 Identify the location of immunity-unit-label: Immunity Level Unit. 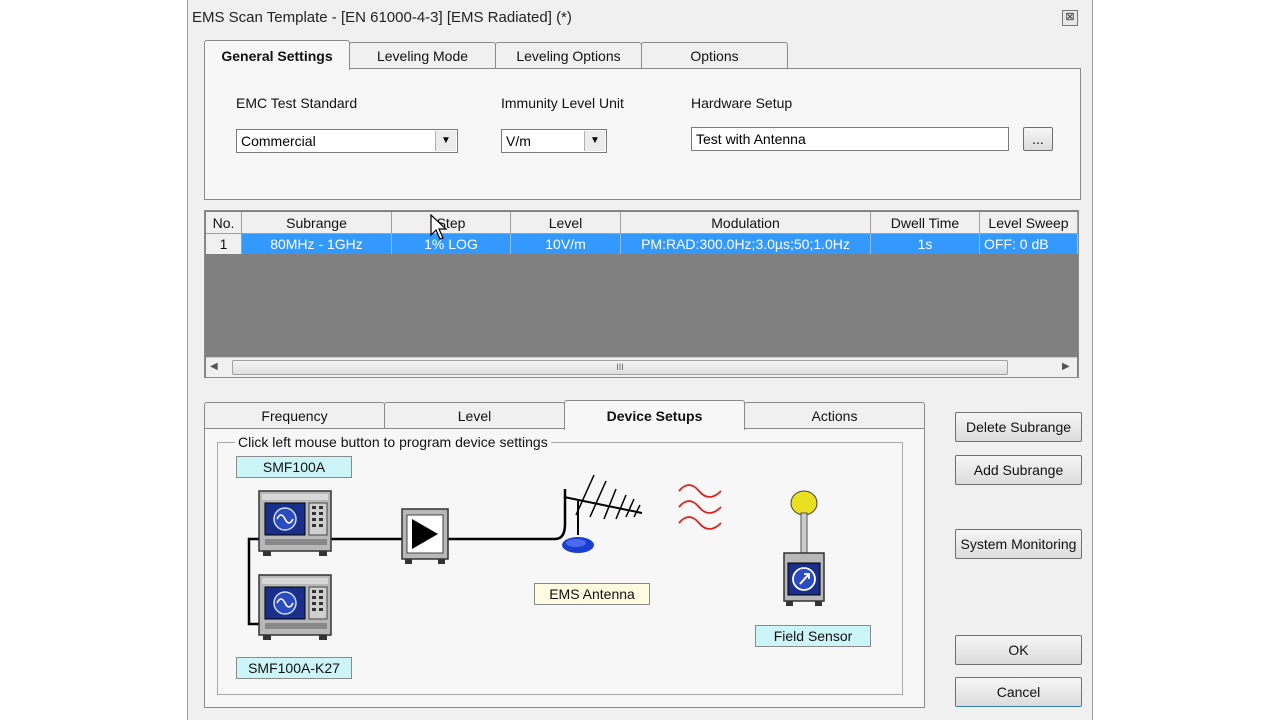
(562, 103).